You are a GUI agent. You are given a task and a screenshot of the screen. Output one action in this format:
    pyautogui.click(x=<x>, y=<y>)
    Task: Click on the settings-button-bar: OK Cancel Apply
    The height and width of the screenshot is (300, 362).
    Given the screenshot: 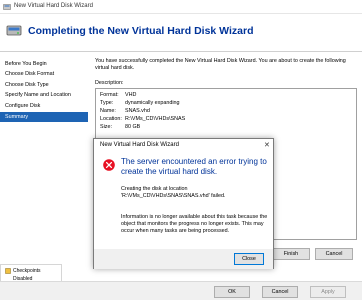 What is the action you would take?
    pyautogui.click(x=181, y=290)
    